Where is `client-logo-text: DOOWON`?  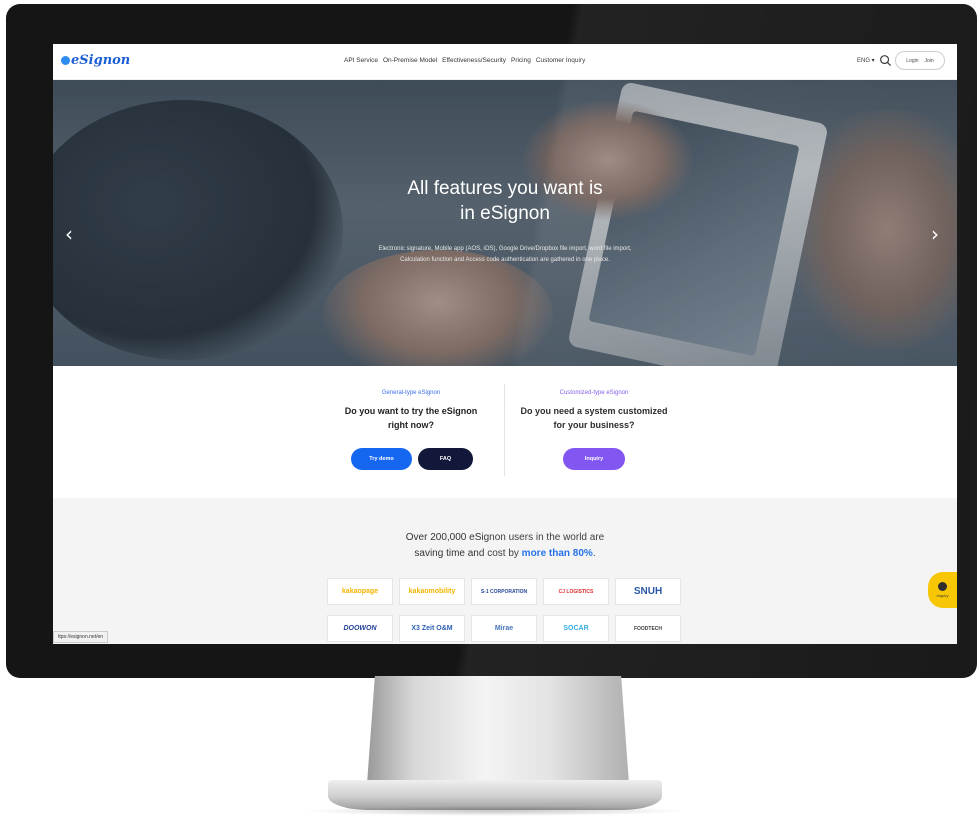
client-logo-text: DOOWON is located at coordinates (360, 628).